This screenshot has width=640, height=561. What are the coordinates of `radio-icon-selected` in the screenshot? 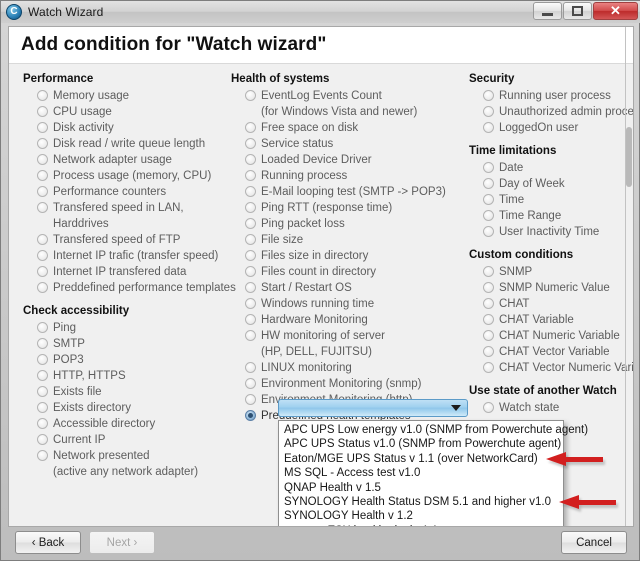 It's located at (250, 415).